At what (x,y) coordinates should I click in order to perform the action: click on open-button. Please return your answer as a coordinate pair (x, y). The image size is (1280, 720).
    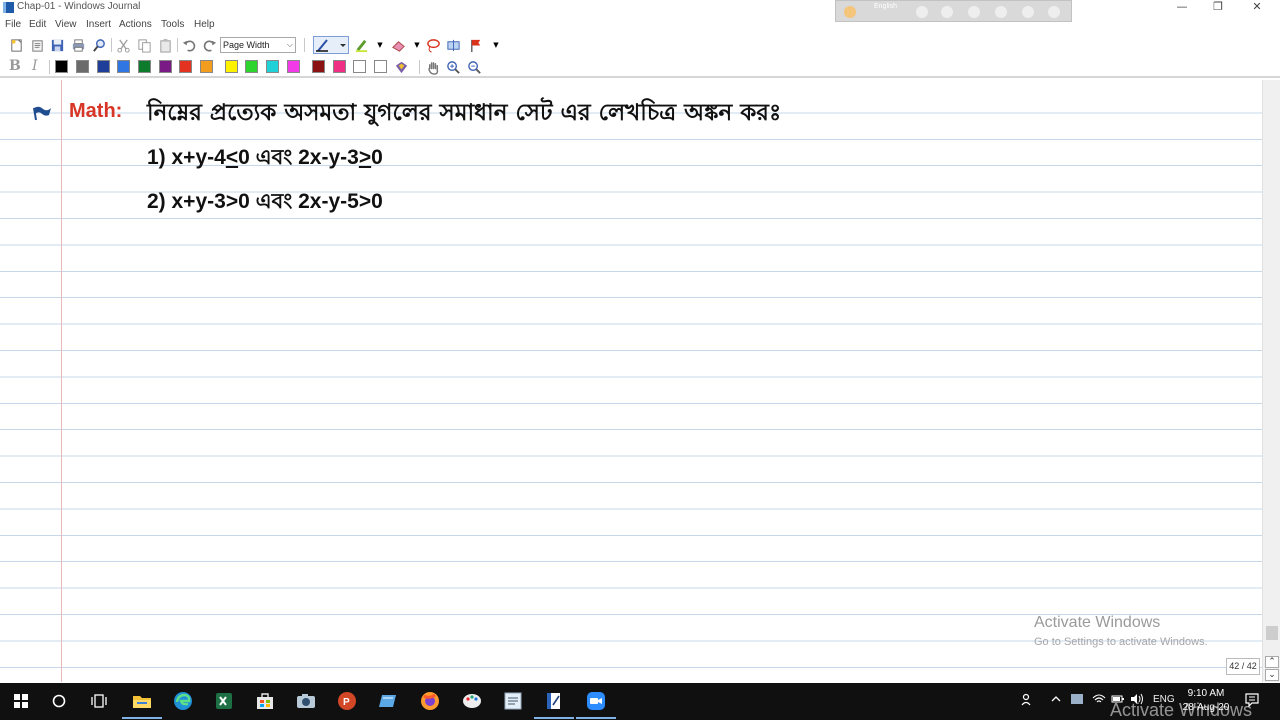
    Looking at the image, I should click on (37, 45).